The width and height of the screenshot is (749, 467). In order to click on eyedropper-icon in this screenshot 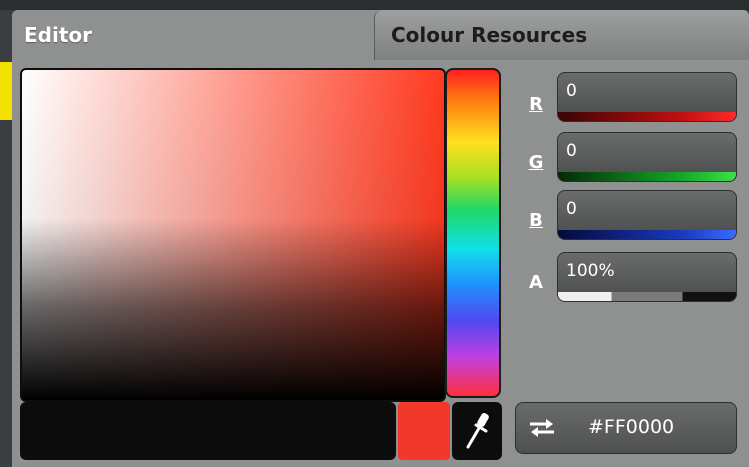, I will do `click(477, 431)`.